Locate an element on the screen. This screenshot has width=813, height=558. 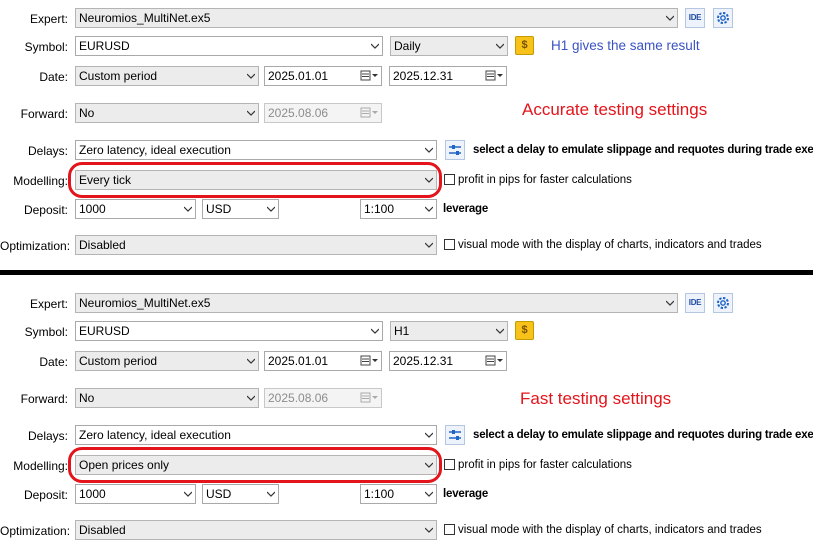
timeframe-note: H1 gives the same result is located at coordinates (625, 45).